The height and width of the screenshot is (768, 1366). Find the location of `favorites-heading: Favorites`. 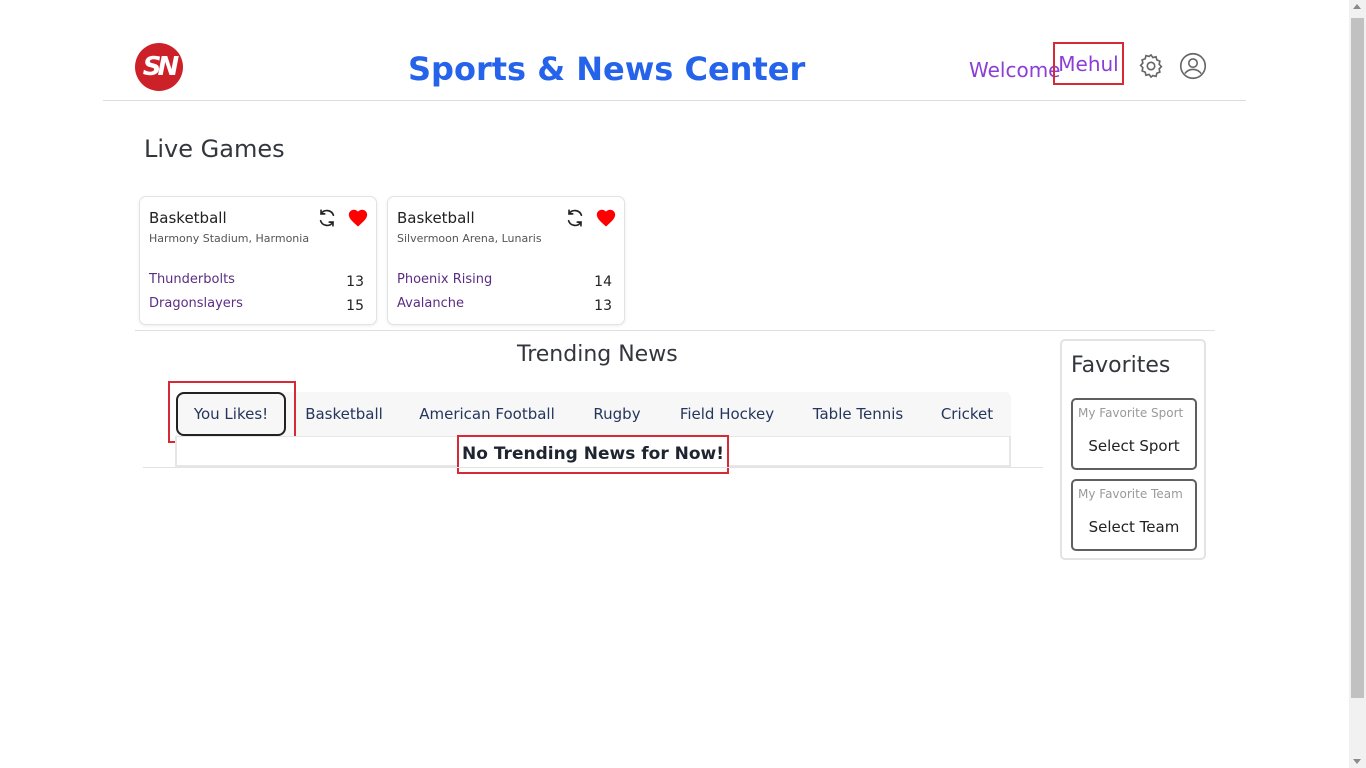

favorites-heading: Favorites is located at coordinates (1121, 365).